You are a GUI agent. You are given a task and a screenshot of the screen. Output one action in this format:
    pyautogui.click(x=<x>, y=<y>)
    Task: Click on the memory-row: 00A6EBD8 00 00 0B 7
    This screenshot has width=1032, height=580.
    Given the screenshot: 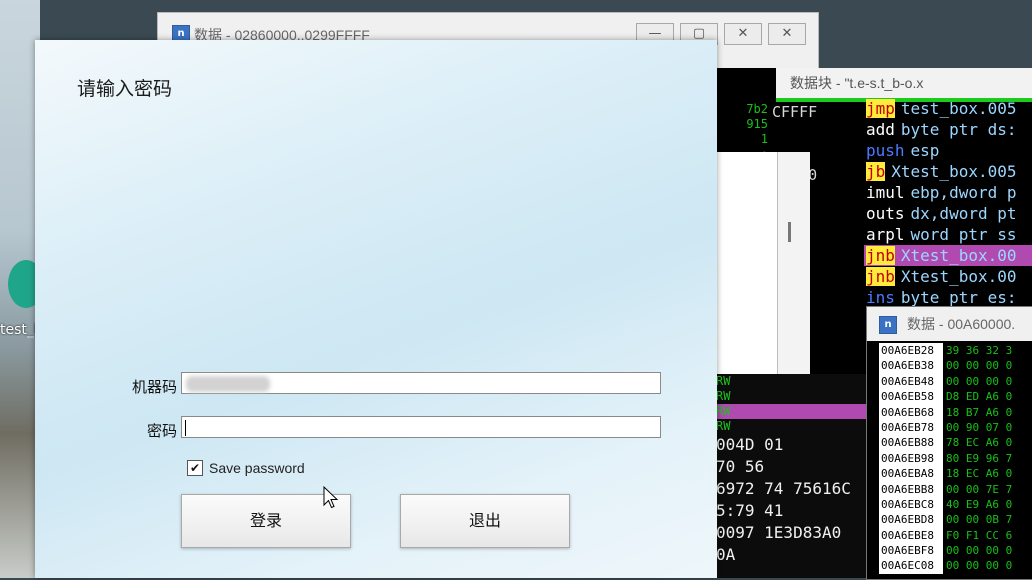 What is the action you would take?
    pyautogui.click(x=955, y=520)
    